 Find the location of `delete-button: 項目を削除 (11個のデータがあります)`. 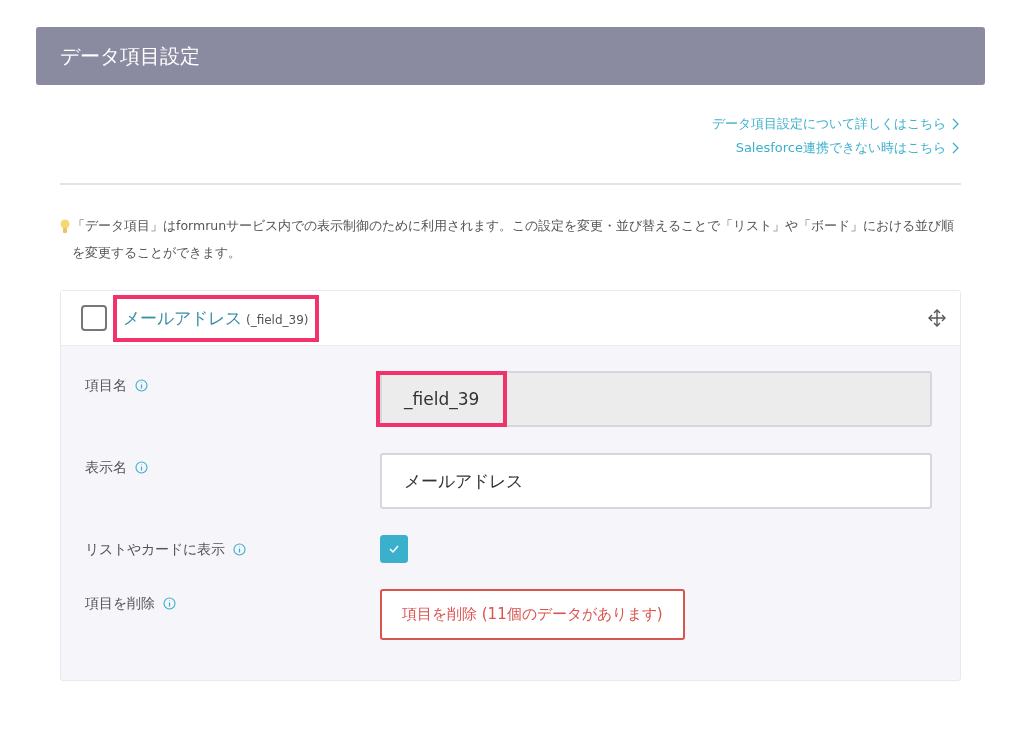

delete-button: 項目を削除 (11個のデータがあります) is located at coordinates (532, 614).